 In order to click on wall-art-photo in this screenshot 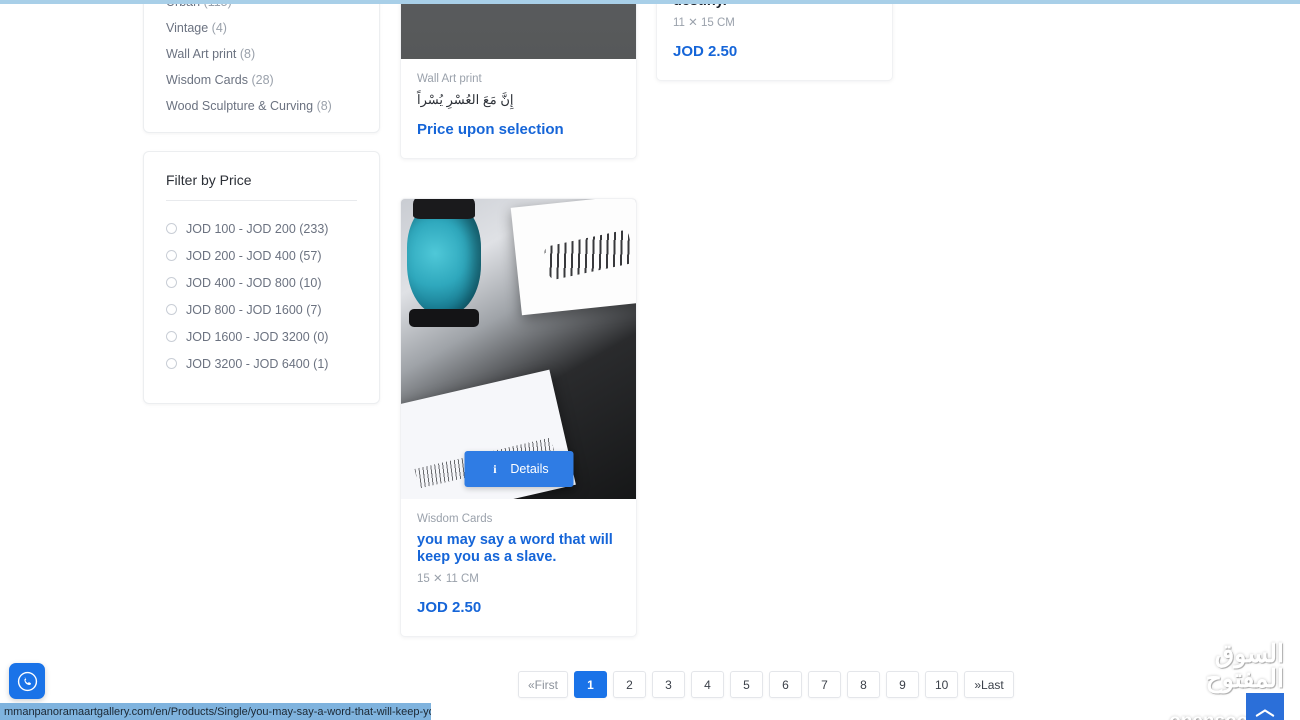, I will do `click(518, 29)`.